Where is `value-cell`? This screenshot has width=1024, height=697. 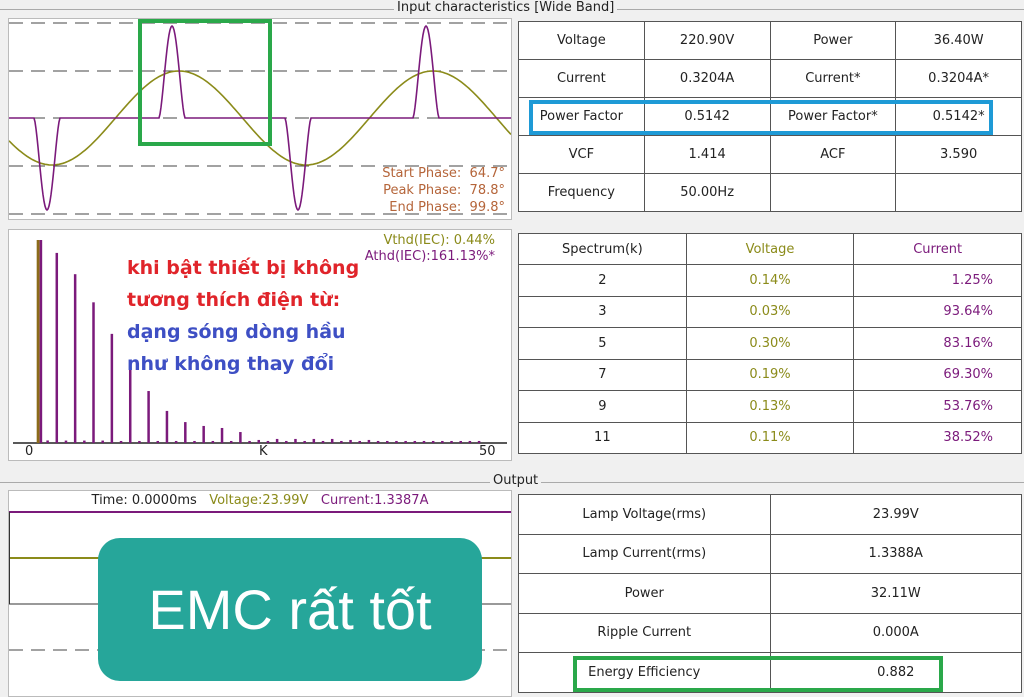
value-cell is located at coordinates (958, 192).